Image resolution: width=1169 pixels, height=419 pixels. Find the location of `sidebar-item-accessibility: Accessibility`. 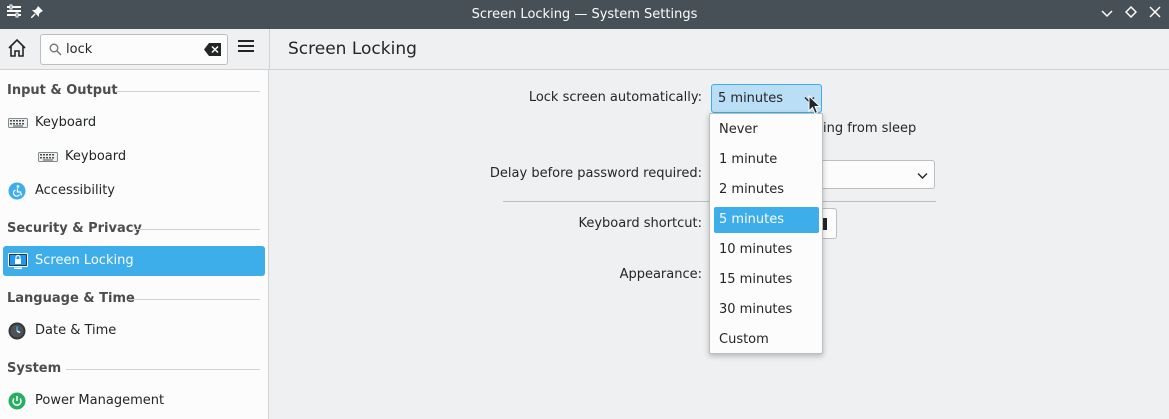

sidebar-item-accessibility: Accessibility is located at coordinates (134, 191).